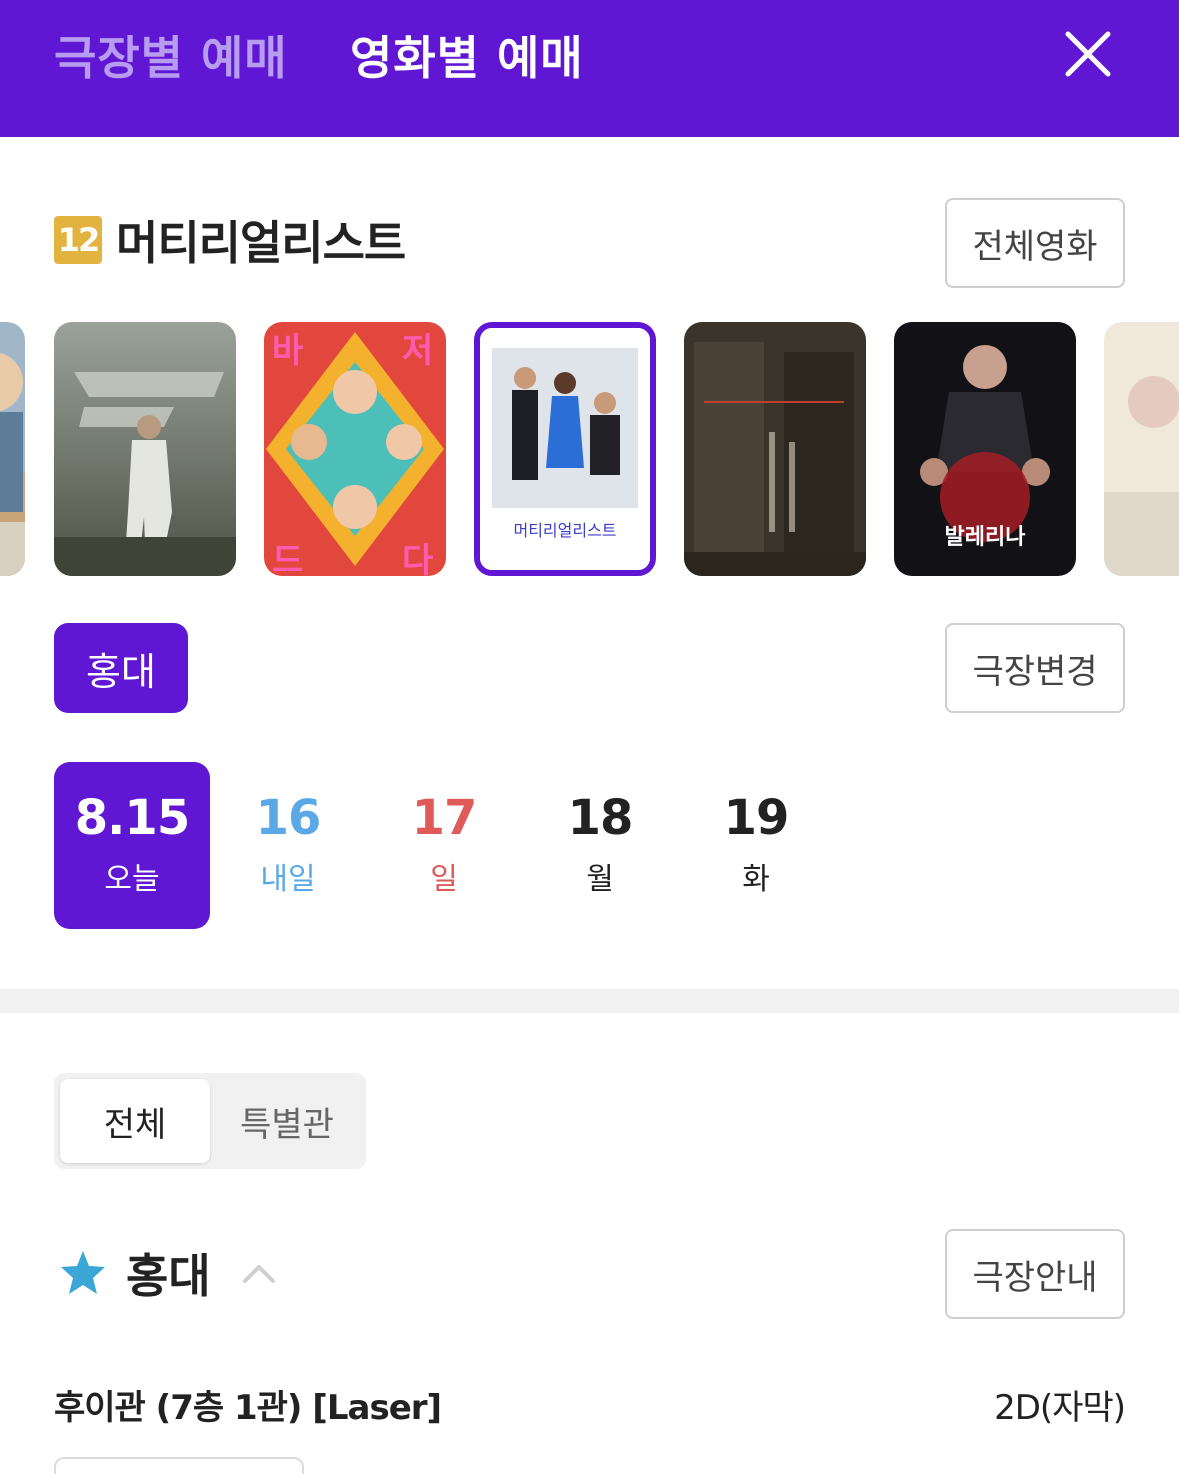  What do you see at coordinates (589, 68) in the screenshot?
I see `top-bar: 극장별 예매 영화별 예매` at bounding box center [589, 68].